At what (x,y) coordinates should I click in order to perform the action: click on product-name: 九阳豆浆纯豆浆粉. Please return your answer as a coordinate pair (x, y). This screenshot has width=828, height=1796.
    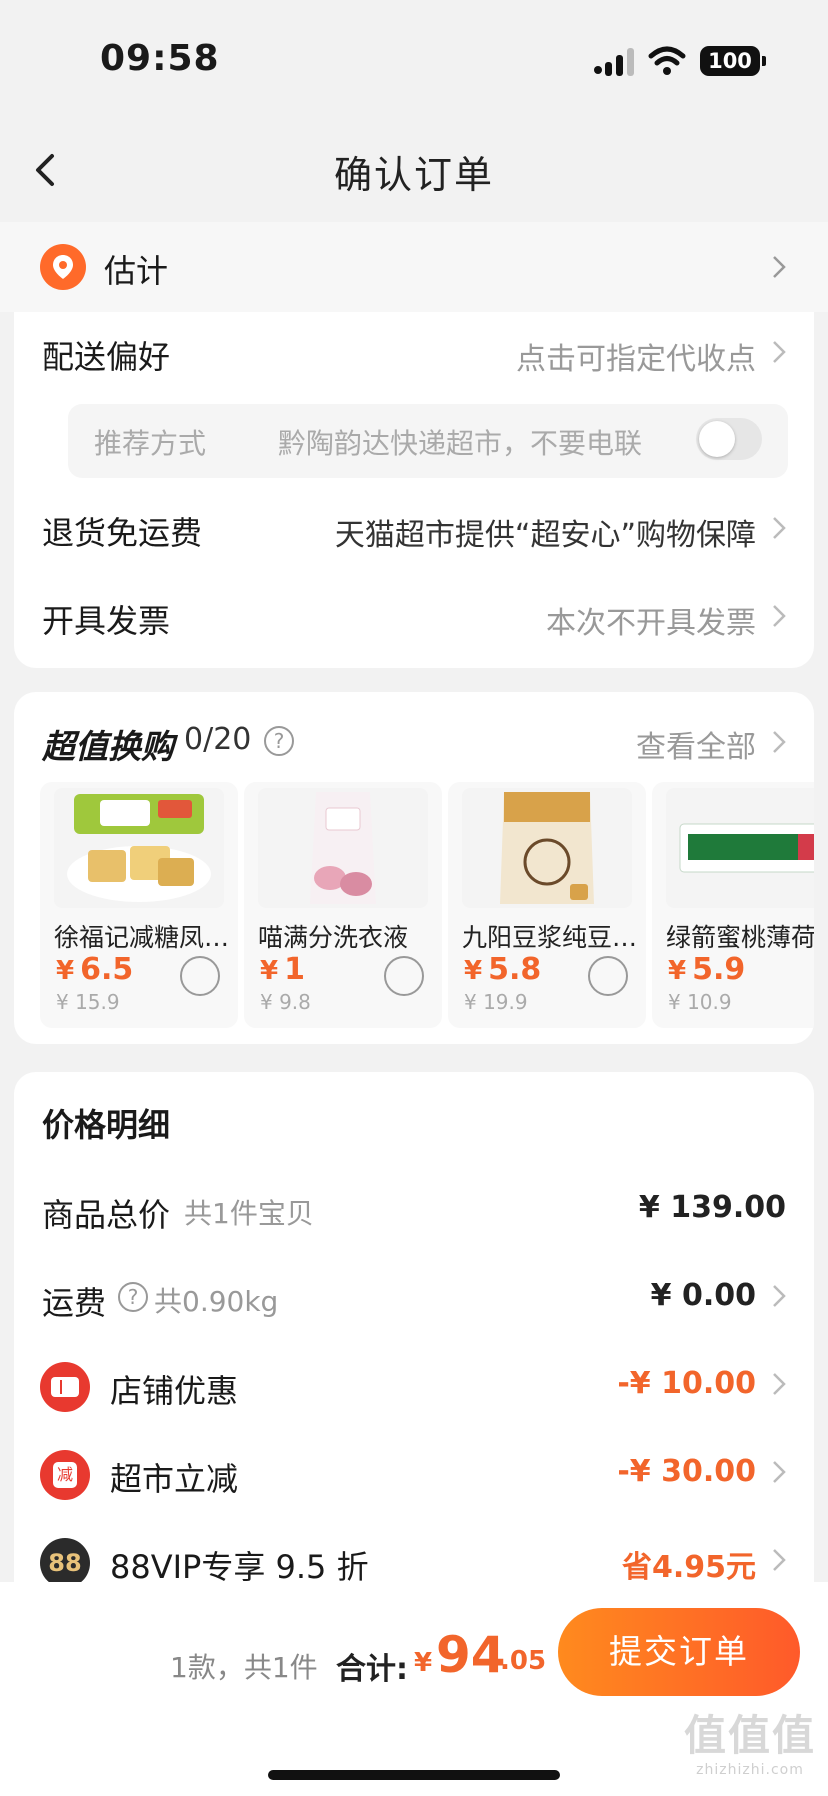
    Looking at the image, I should click on (552, 937).